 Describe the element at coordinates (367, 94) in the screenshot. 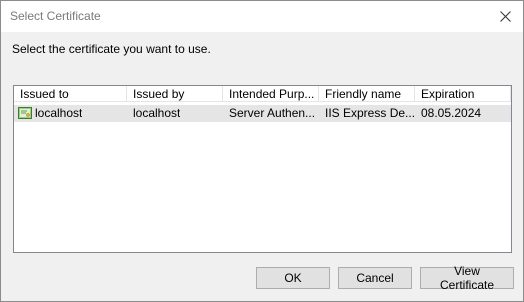

I see `column-header-friendly-name: Friendly name` at that location.